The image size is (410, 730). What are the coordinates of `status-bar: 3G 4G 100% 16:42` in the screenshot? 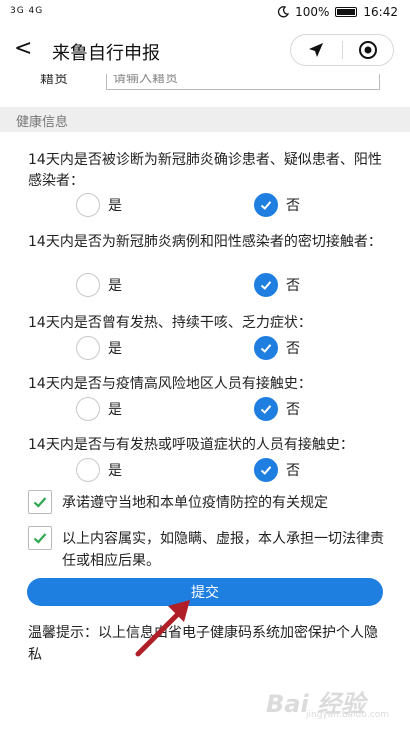 It's located at (205, 13).